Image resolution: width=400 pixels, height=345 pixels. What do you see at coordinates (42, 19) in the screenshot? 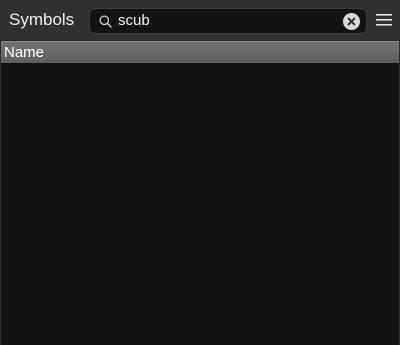
I see `panel-title: Symbols` at bounding box center [42, 19].